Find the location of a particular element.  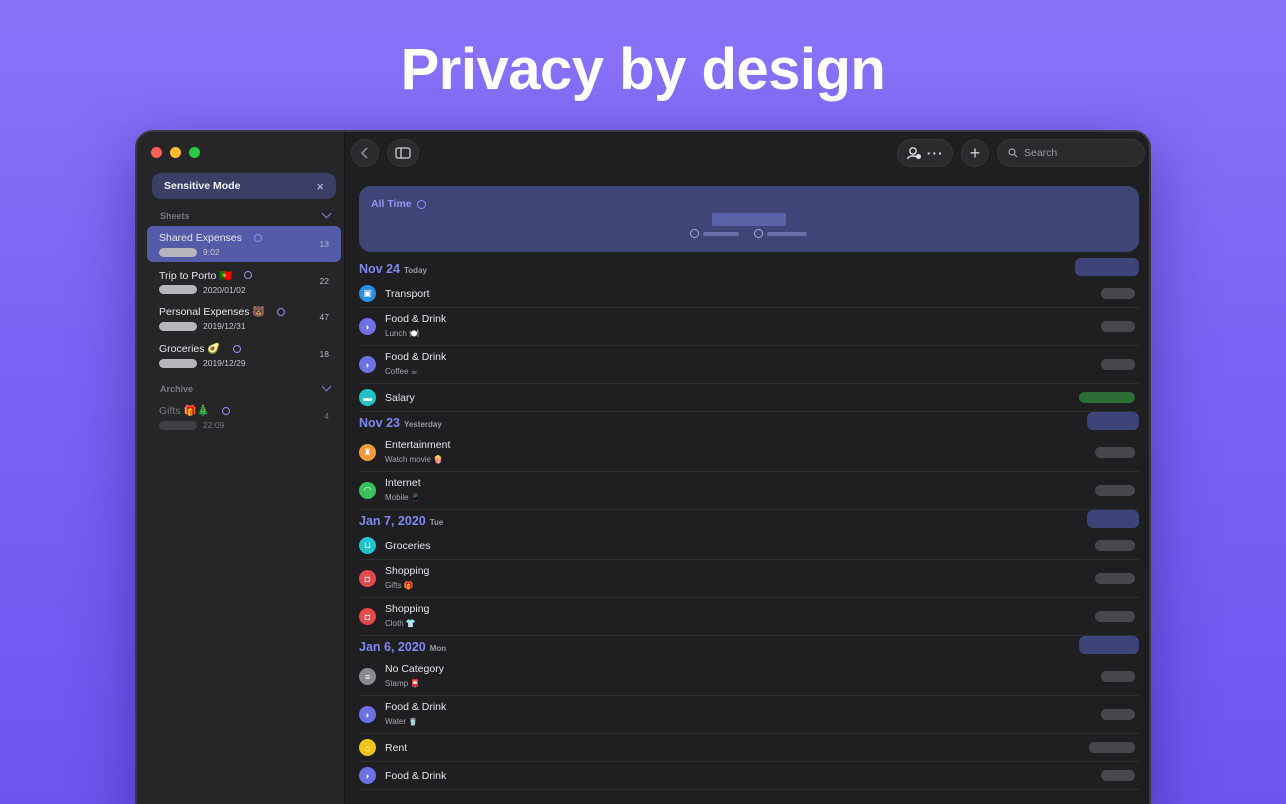

money-icon: ▬ is located at coordinates (367, 397).